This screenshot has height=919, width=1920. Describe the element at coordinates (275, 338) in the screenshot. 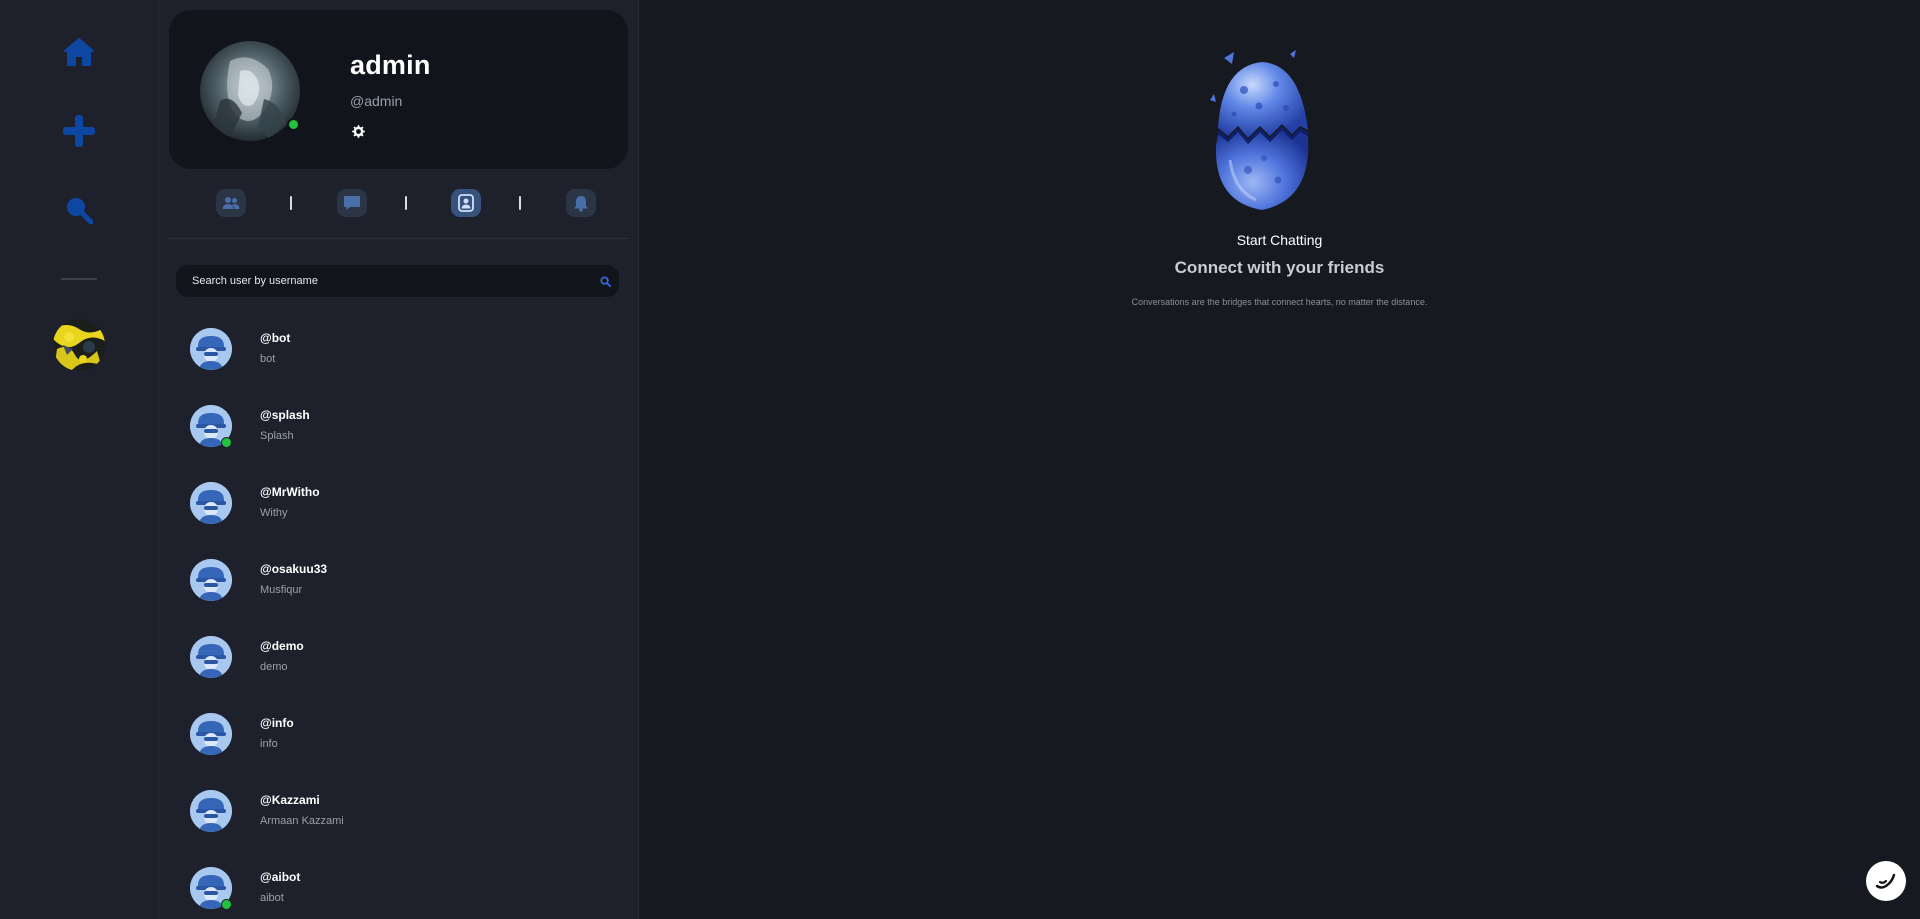

I see `user-handle: @bot` at that location.